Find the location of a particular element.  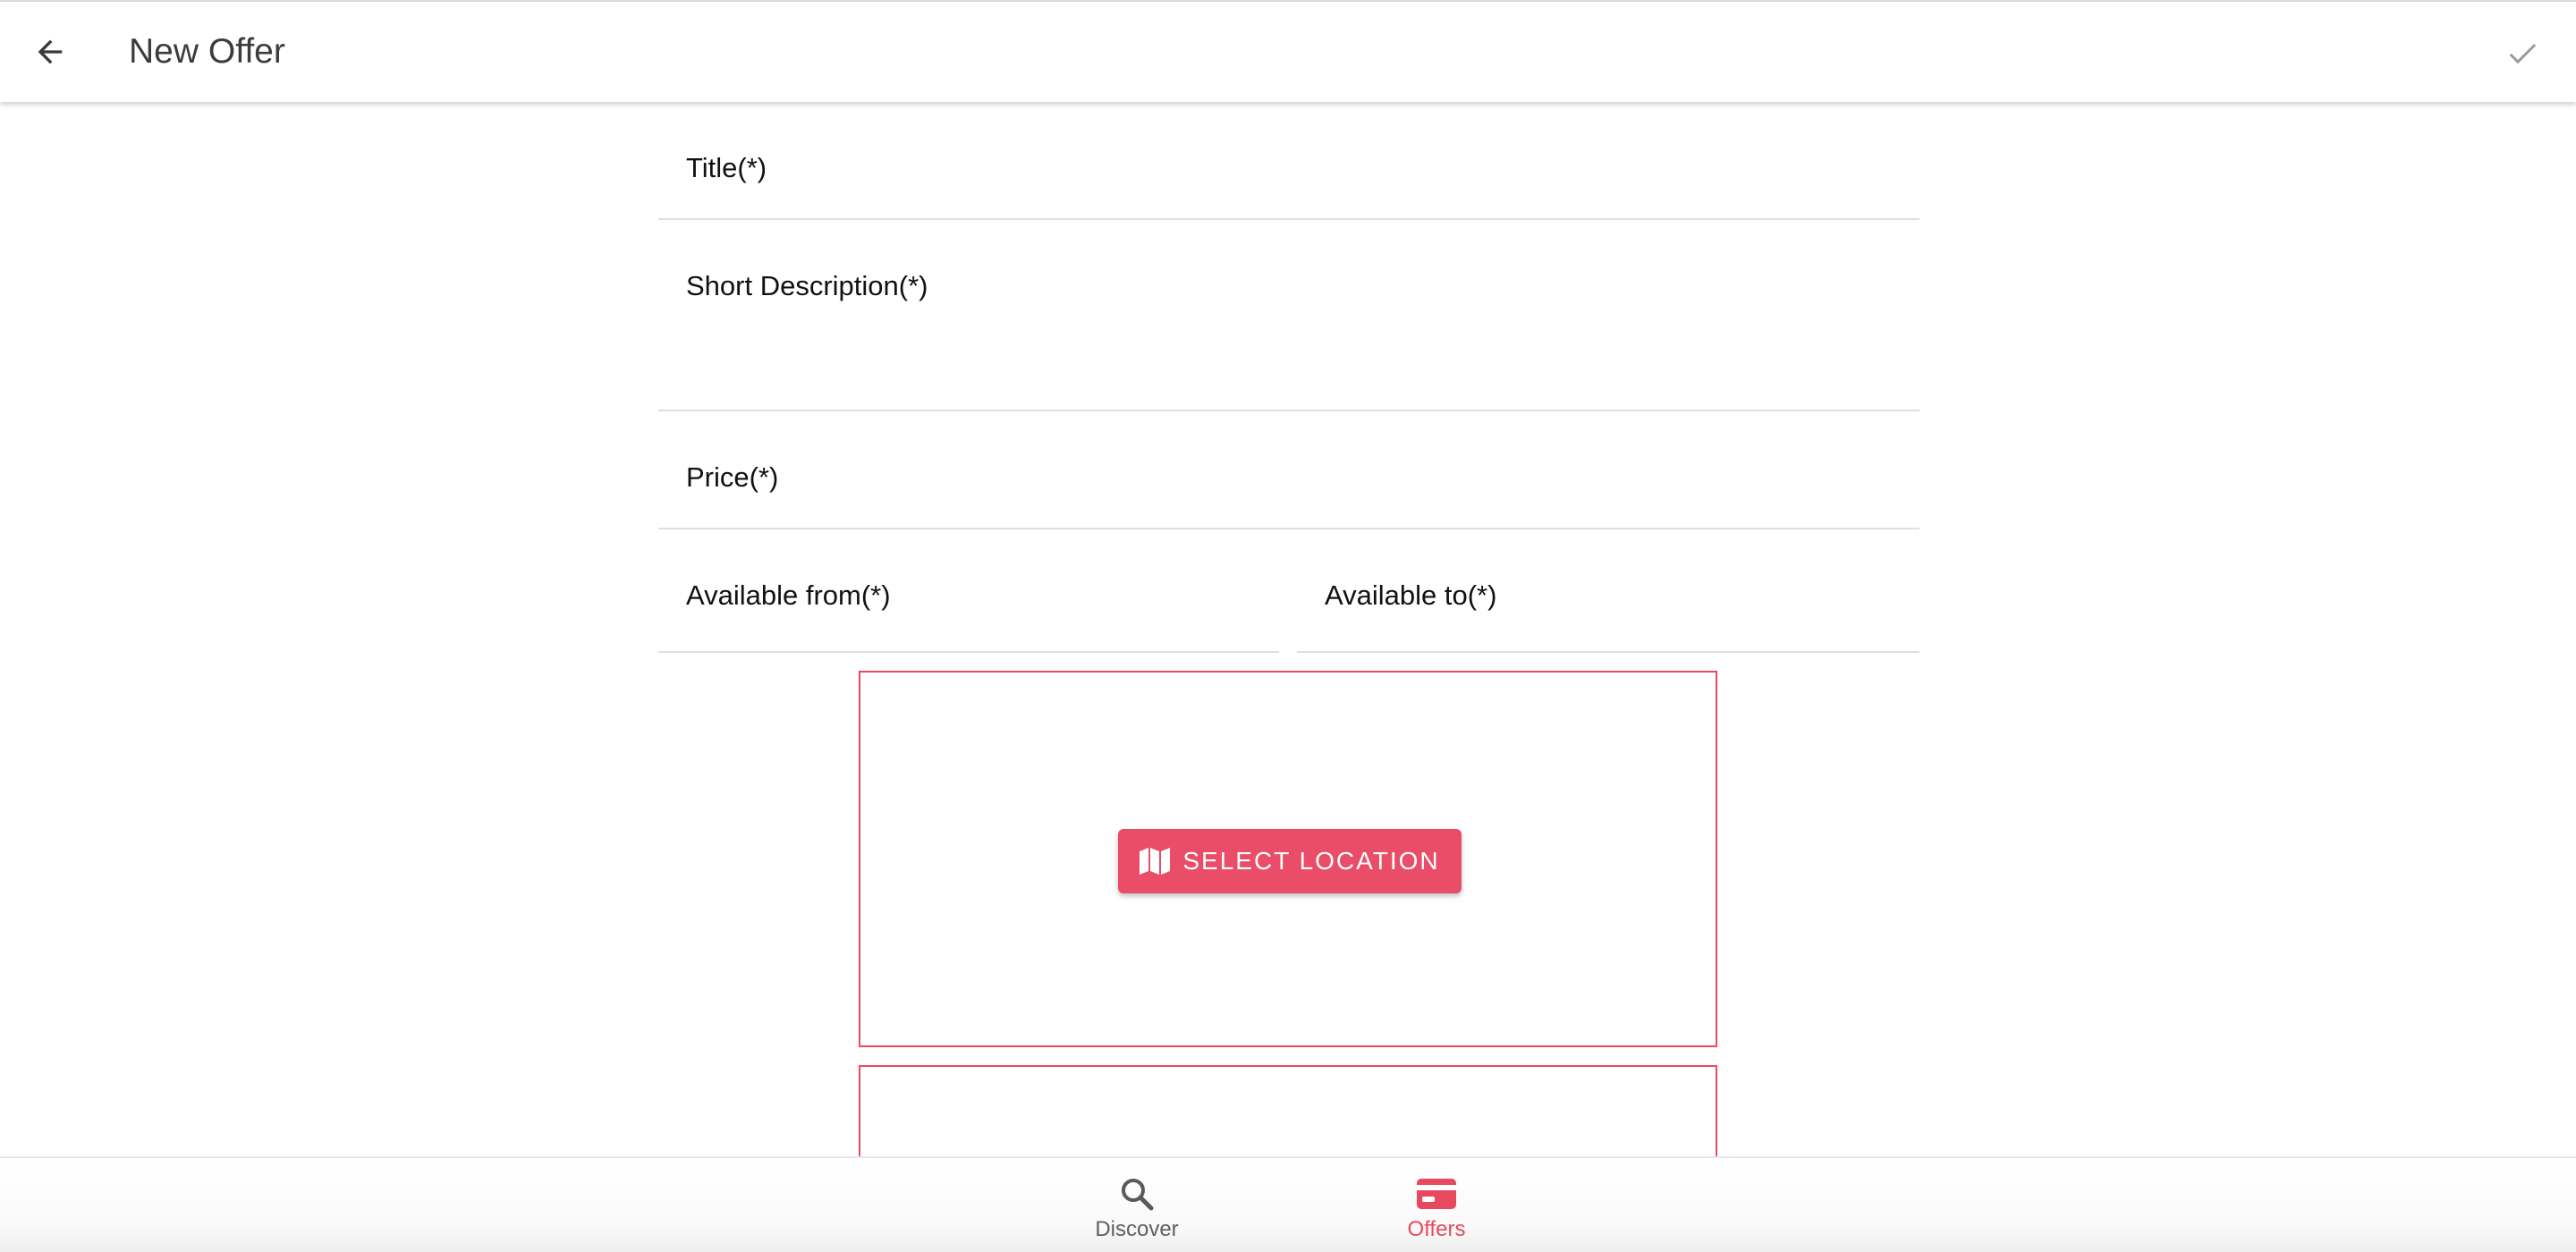

checkmark-icon is located at coordinates (2523, 53).